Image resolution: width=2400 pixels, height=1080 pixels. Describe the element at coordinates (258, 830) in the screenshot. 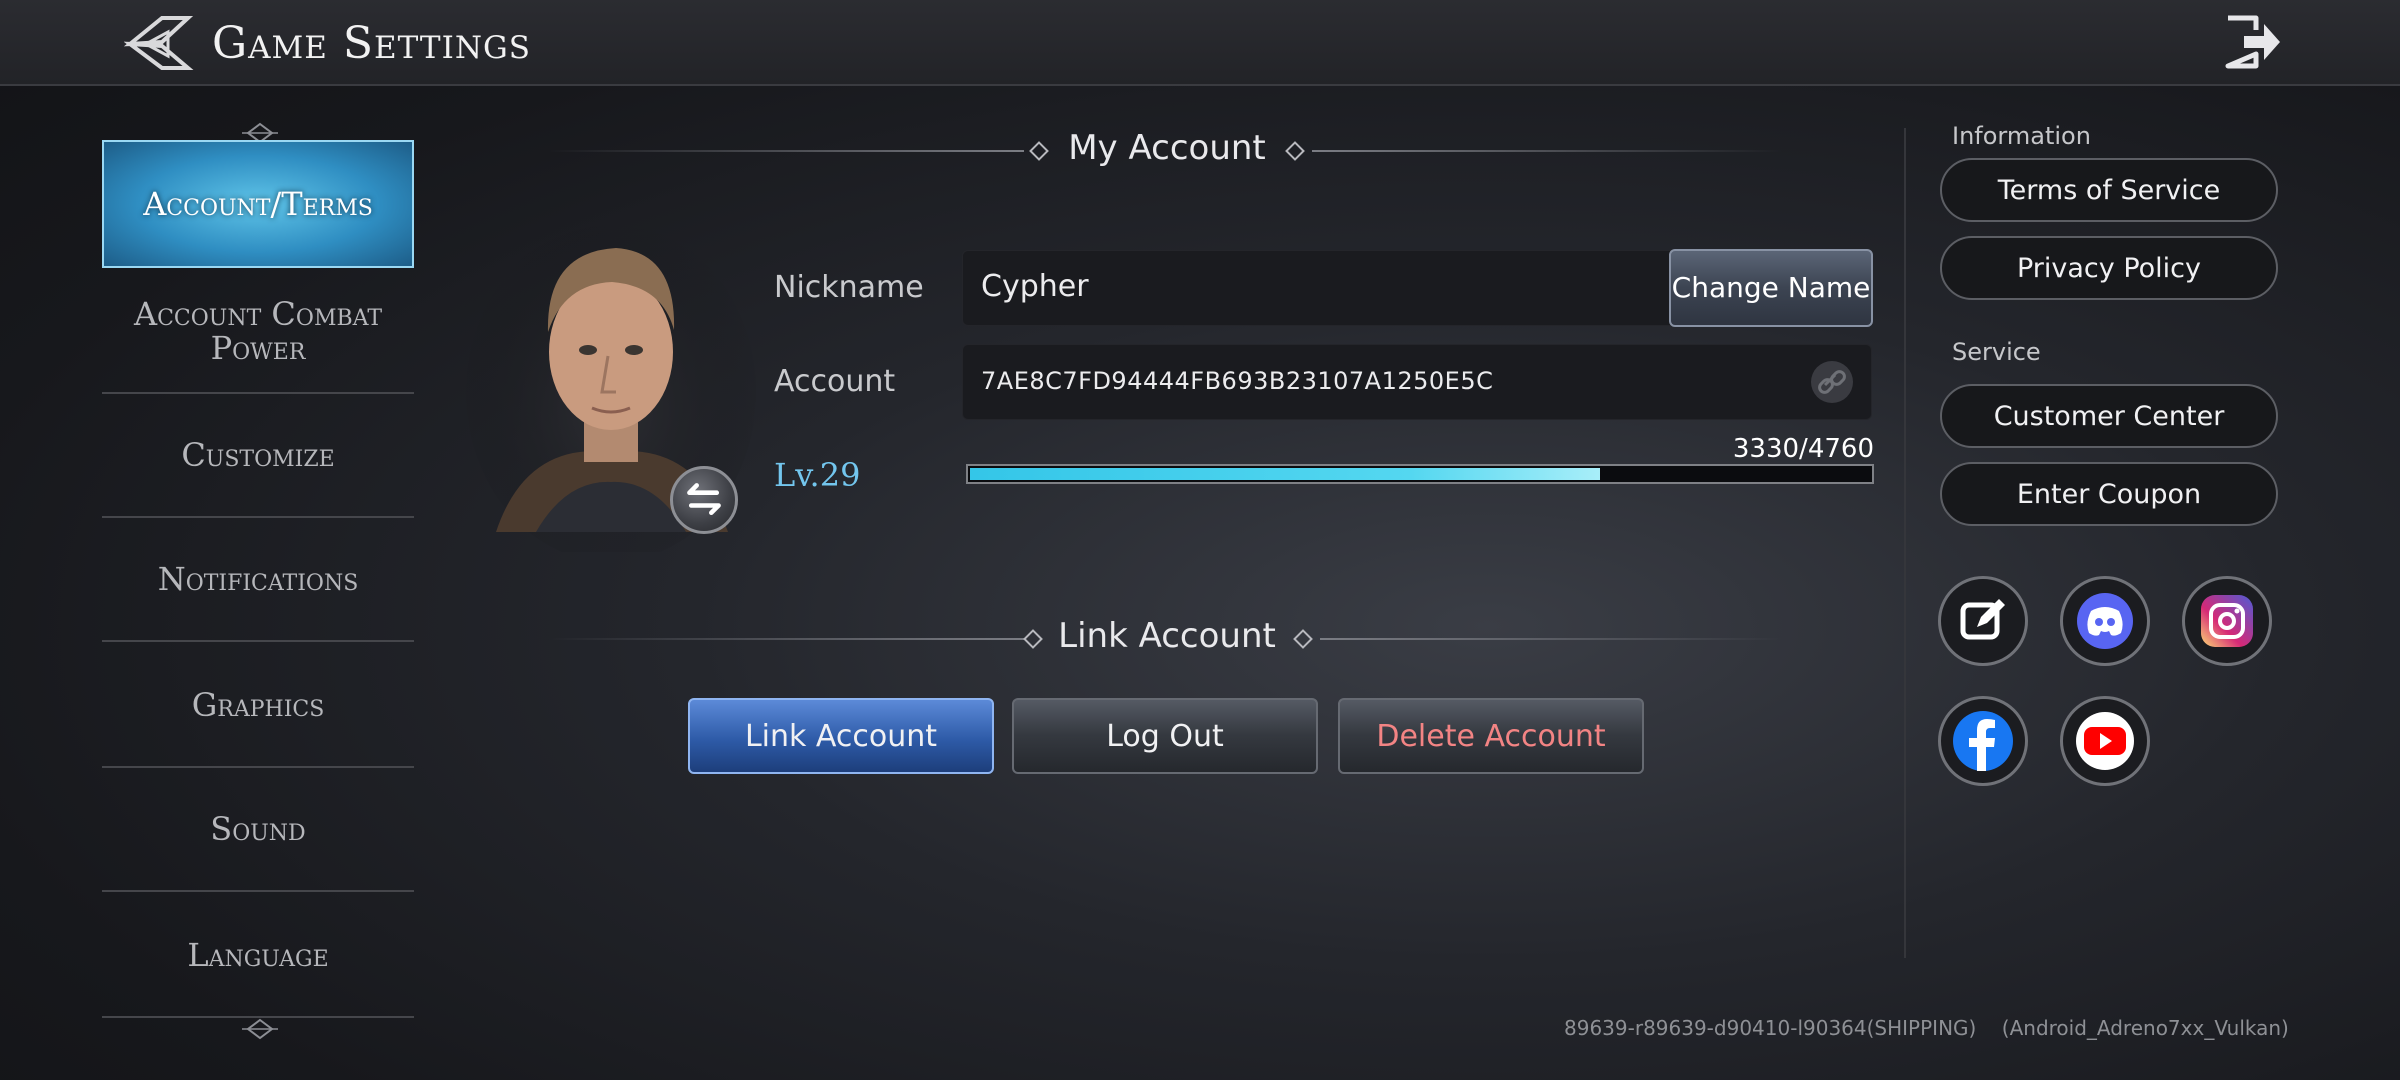

I see `sidebar-item-sound: Sound` at that location.